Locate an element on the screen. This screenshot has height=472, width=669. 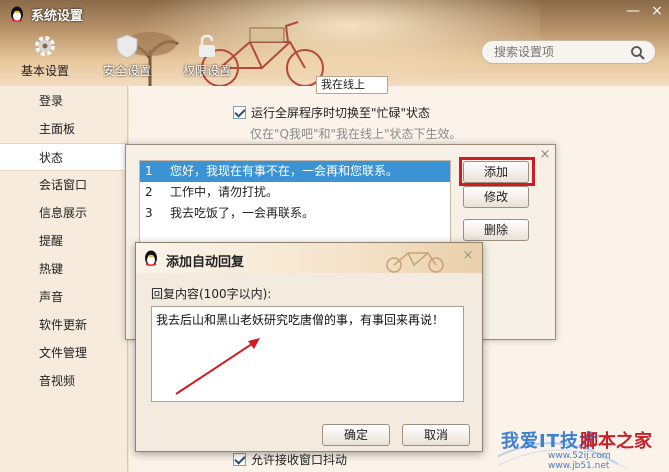
search-icon is located at coordinates (638, 53).